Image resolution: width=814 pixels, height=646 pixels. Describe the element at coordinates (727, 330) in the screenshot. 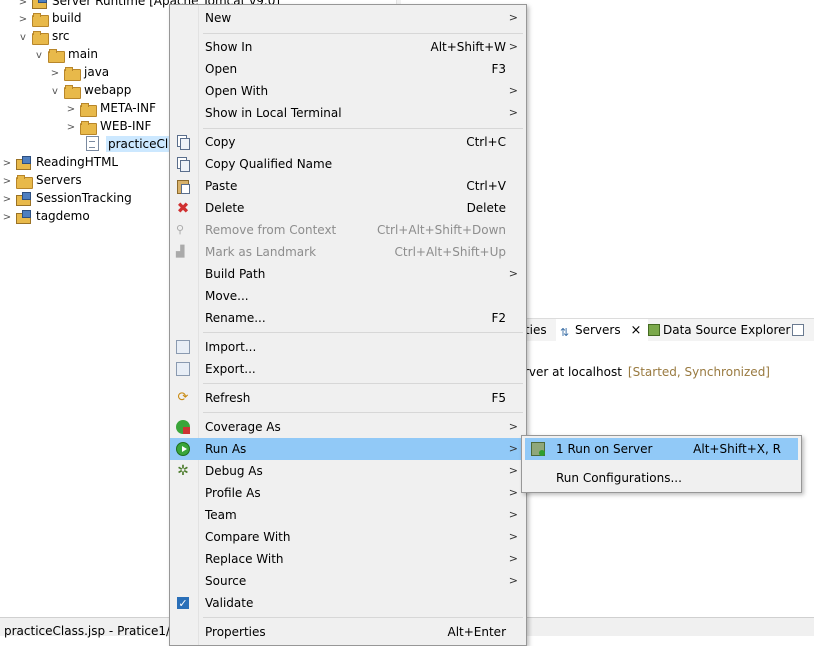

I see `tab-label: Data Source Explorer` at that location.